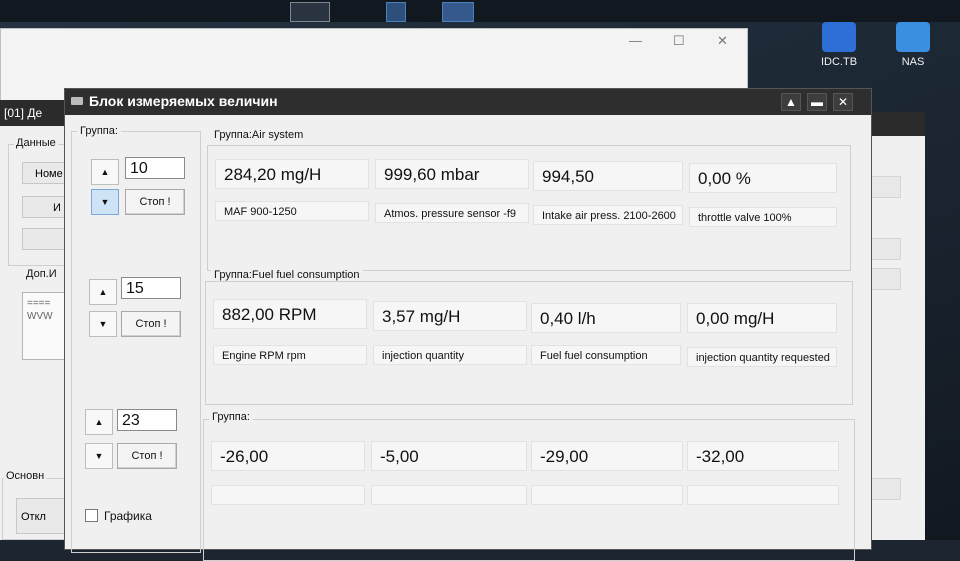 The width and height of the screenshot is (960, 561). Describe the element at coordinates (259, 135) in the screenshot. I see `group-title: Группа:Air system` at that location.